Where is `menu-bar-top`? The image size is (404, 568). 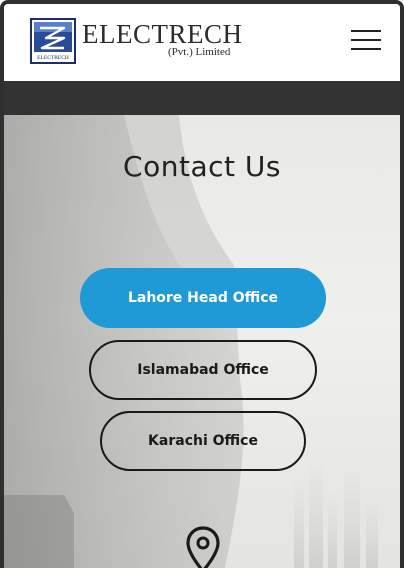 menu-bar-top is located at coordinates (366, 31).